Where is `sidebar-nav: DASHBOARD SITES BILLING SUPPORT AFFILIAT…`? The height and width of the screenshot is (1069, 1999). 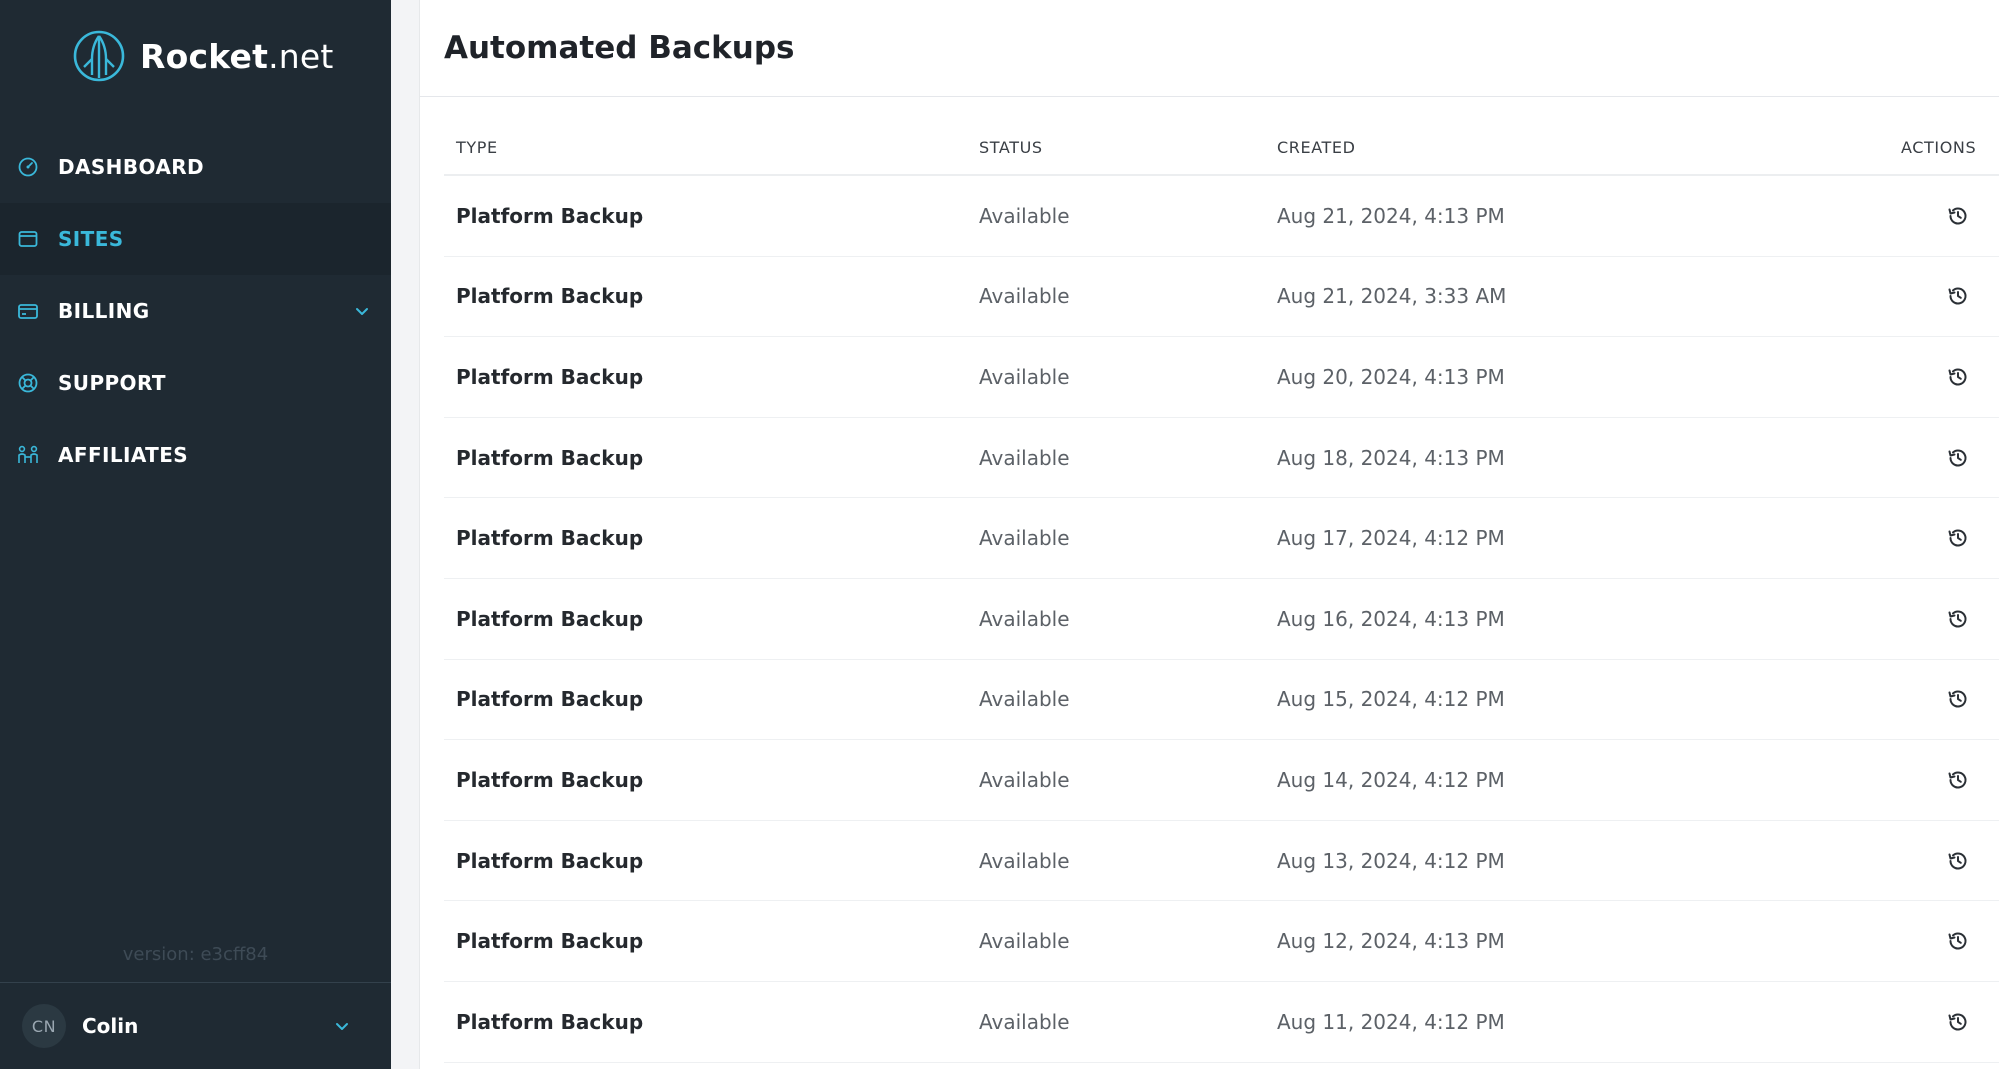 sidebar-nav: DASHBOARD SITES BILLING SUPPORT AFFILIAT… is located at coordinates (195, 311).